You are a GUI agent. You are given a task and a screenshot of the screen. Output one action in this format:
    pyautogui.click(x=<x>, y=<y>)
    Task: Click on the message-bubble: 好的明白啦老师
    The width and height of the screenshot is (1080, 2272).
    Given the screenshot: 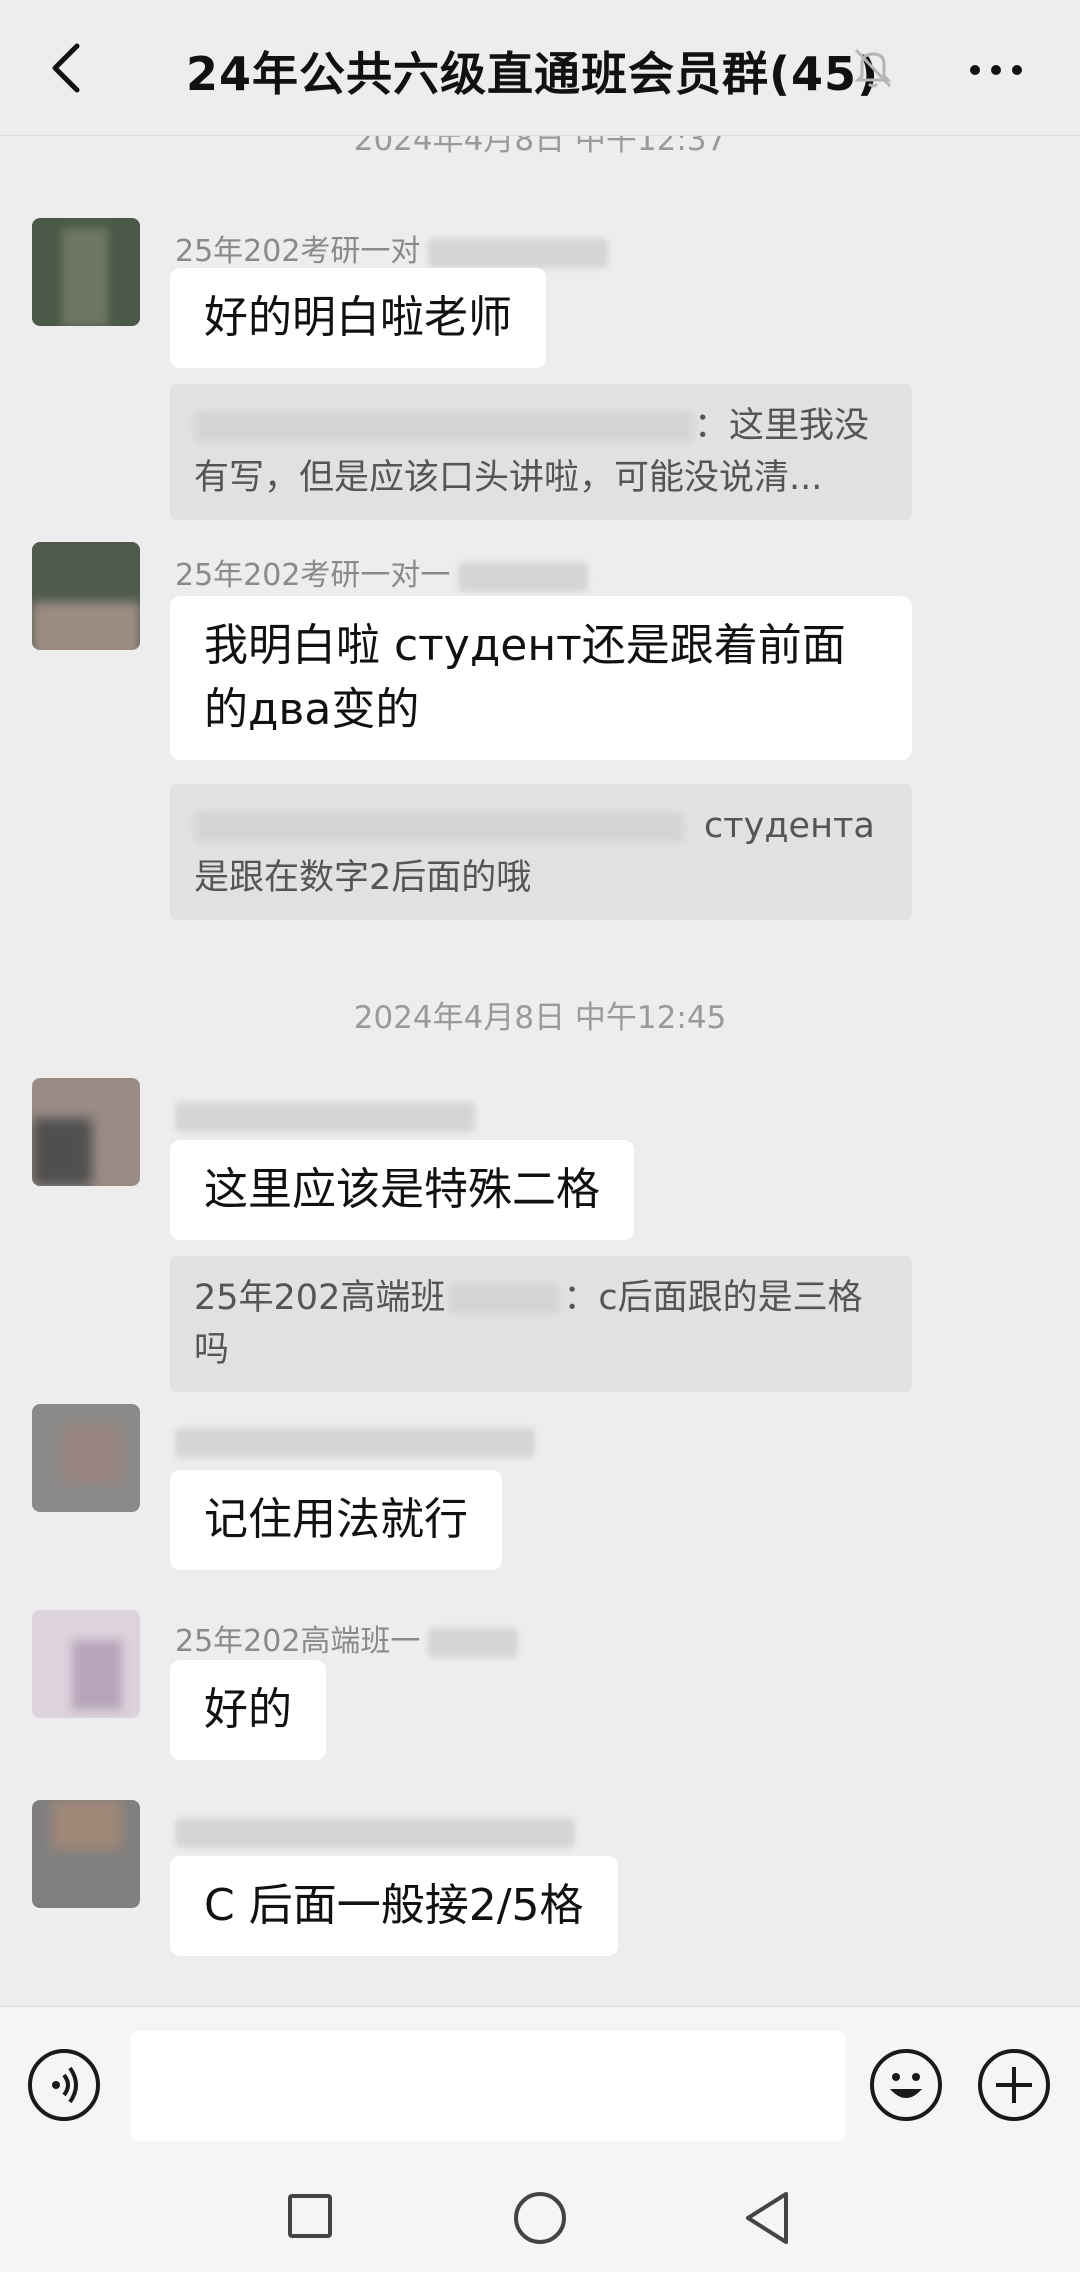 What is the action you would take?
    pyautogui.click(x=358, y=318)
    